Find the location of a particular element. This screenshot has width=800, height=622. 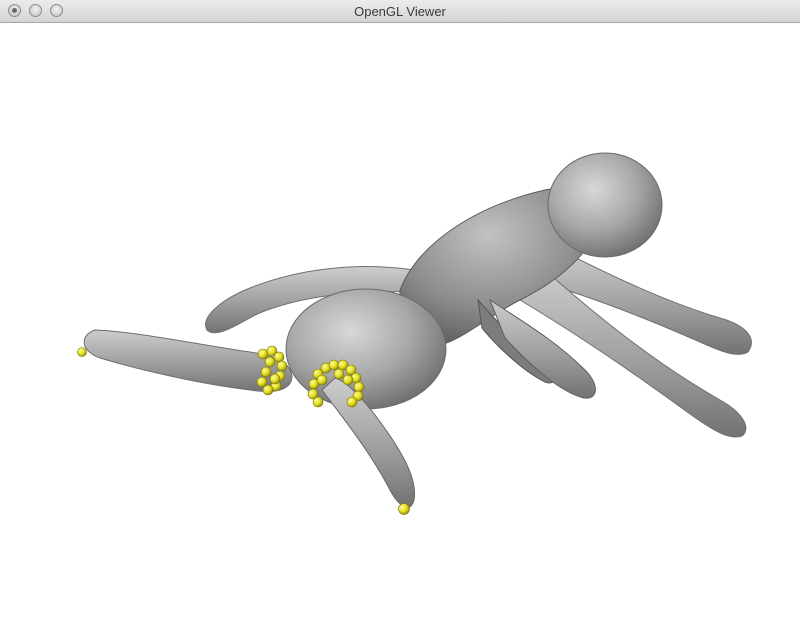

head-sphere is located at coordinates (605, 205).